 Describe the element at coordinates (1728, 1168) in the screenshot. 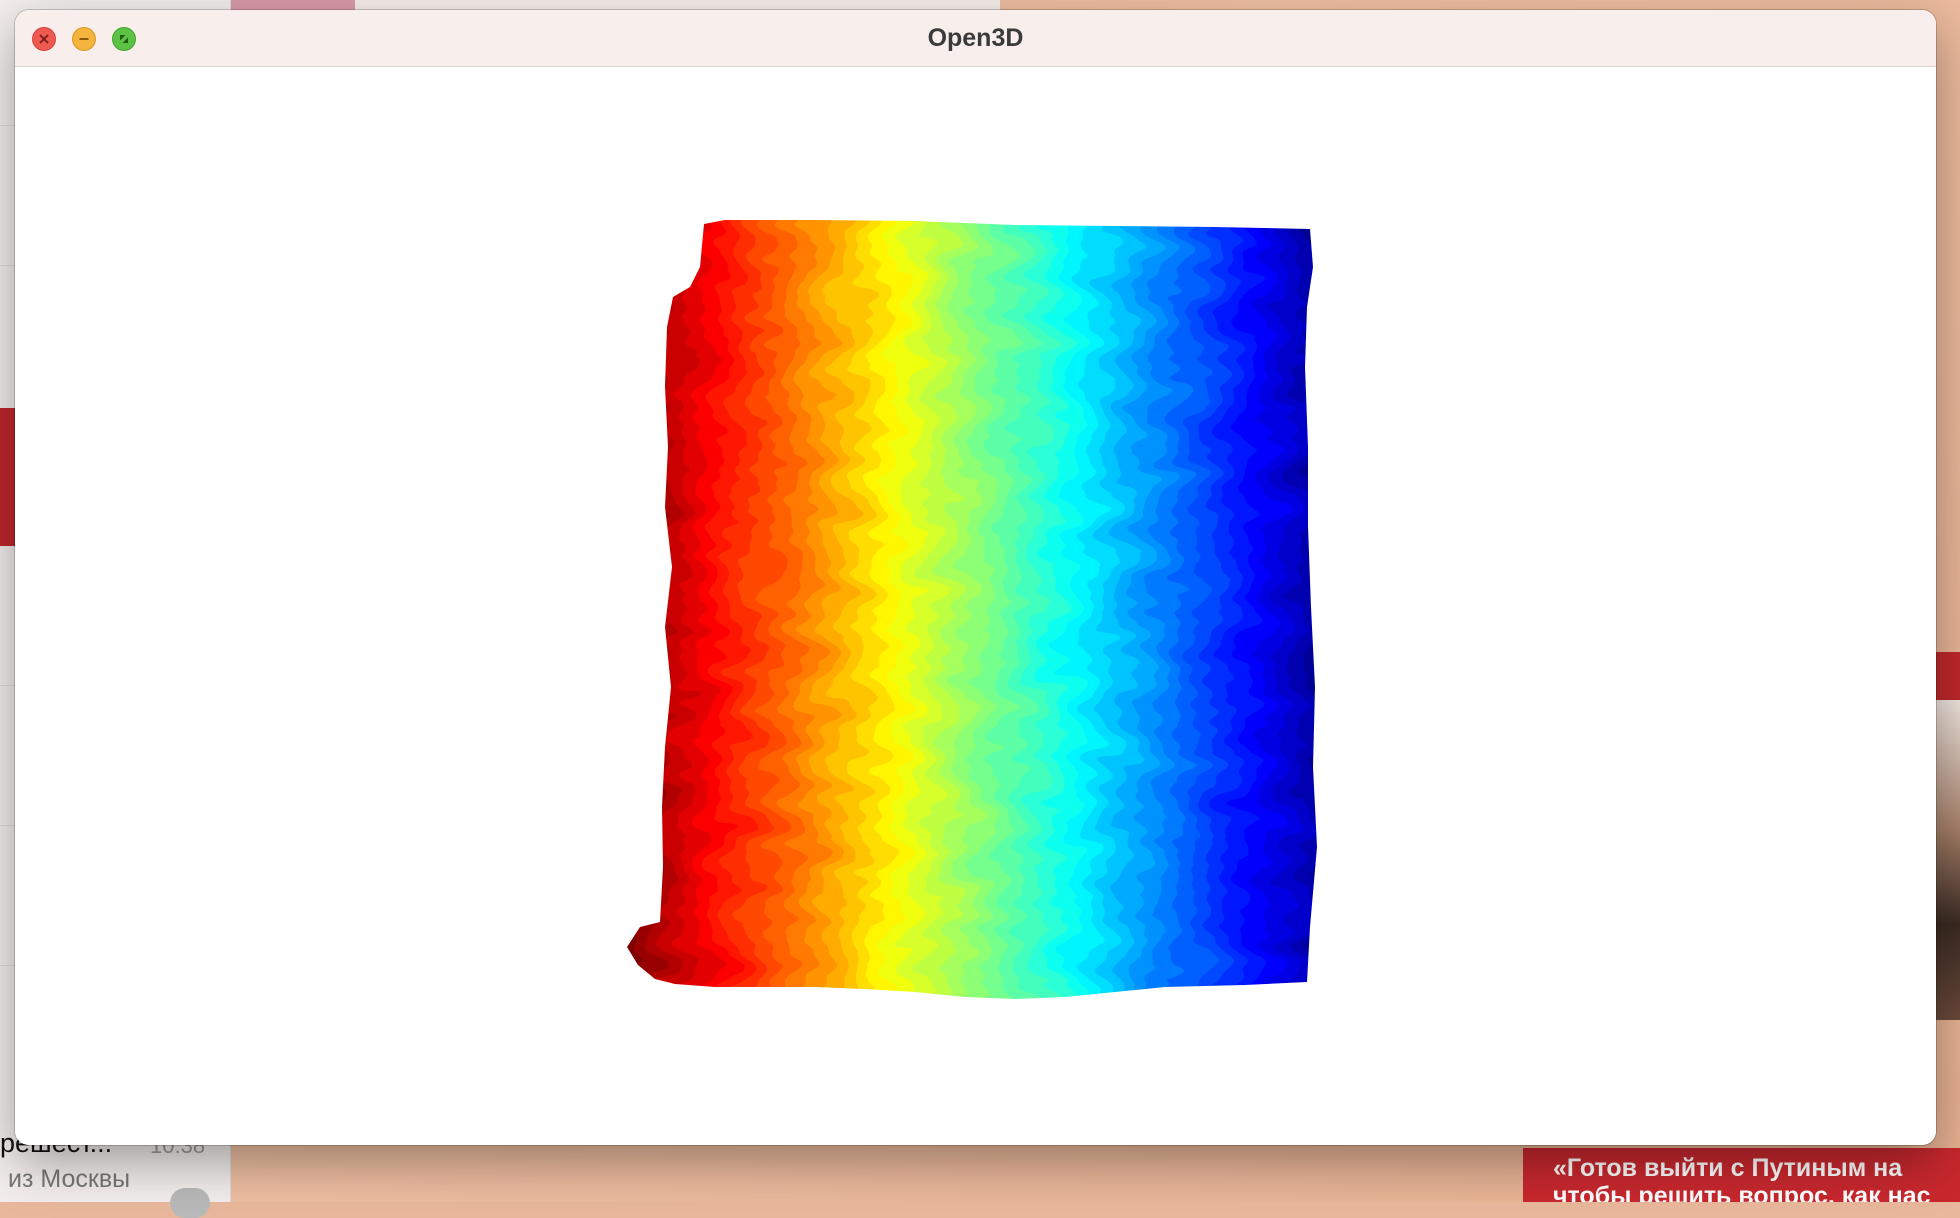

I see `news-line-1: «Готов выйти с Путиным на` at that location.